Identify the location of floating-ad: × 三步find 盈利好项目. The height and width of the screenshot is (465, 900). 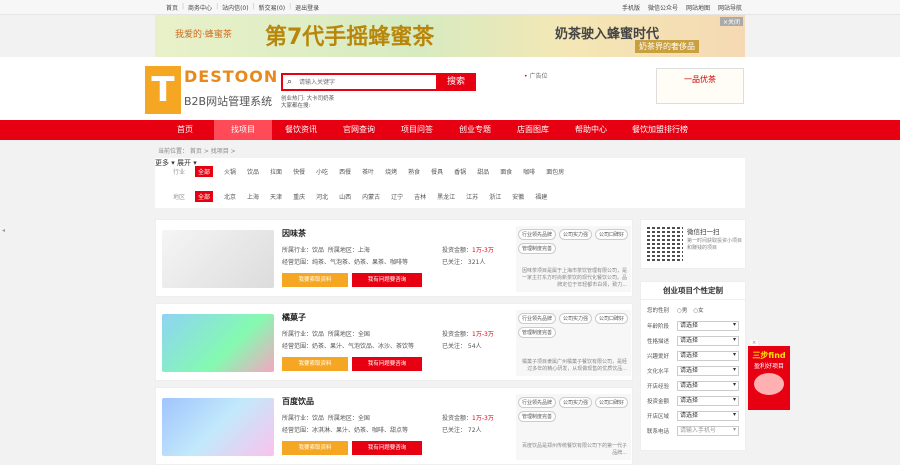
(769, 375).